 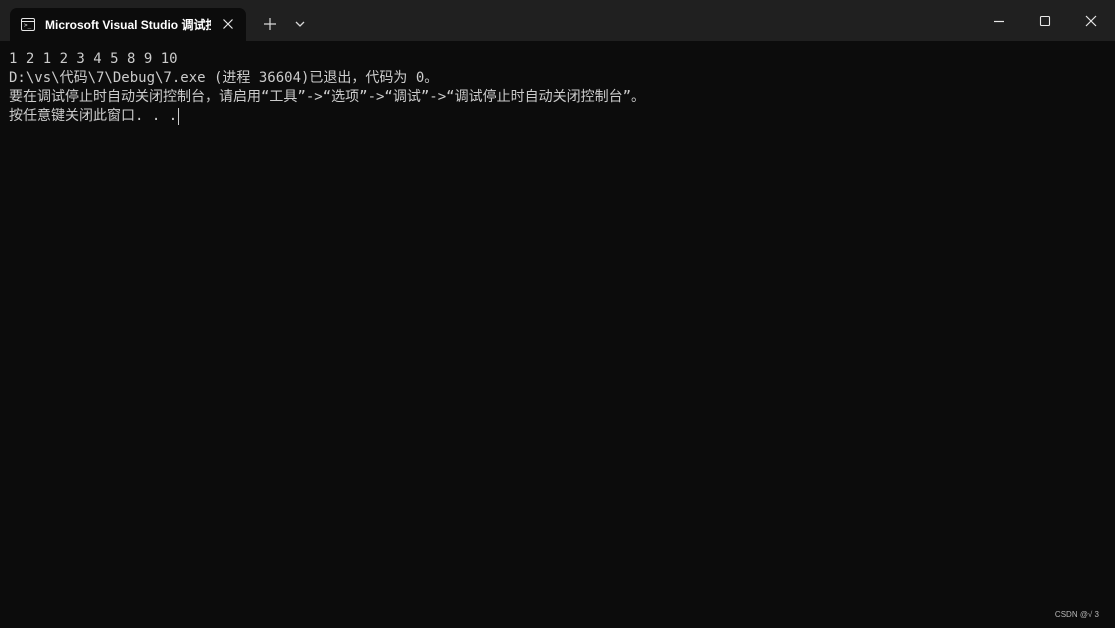 I want to click on press-any-key-text: 按任意键关闭此窗口. . ., so click(x=93, y=116).